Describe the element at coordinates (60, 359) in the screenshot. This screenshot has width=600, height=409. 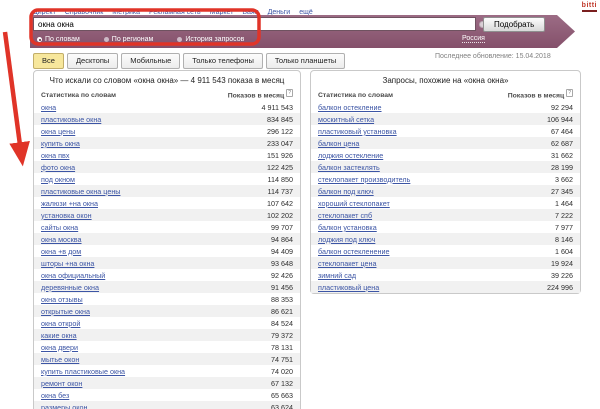
I see `keyword-link: мытье окон` at that location.